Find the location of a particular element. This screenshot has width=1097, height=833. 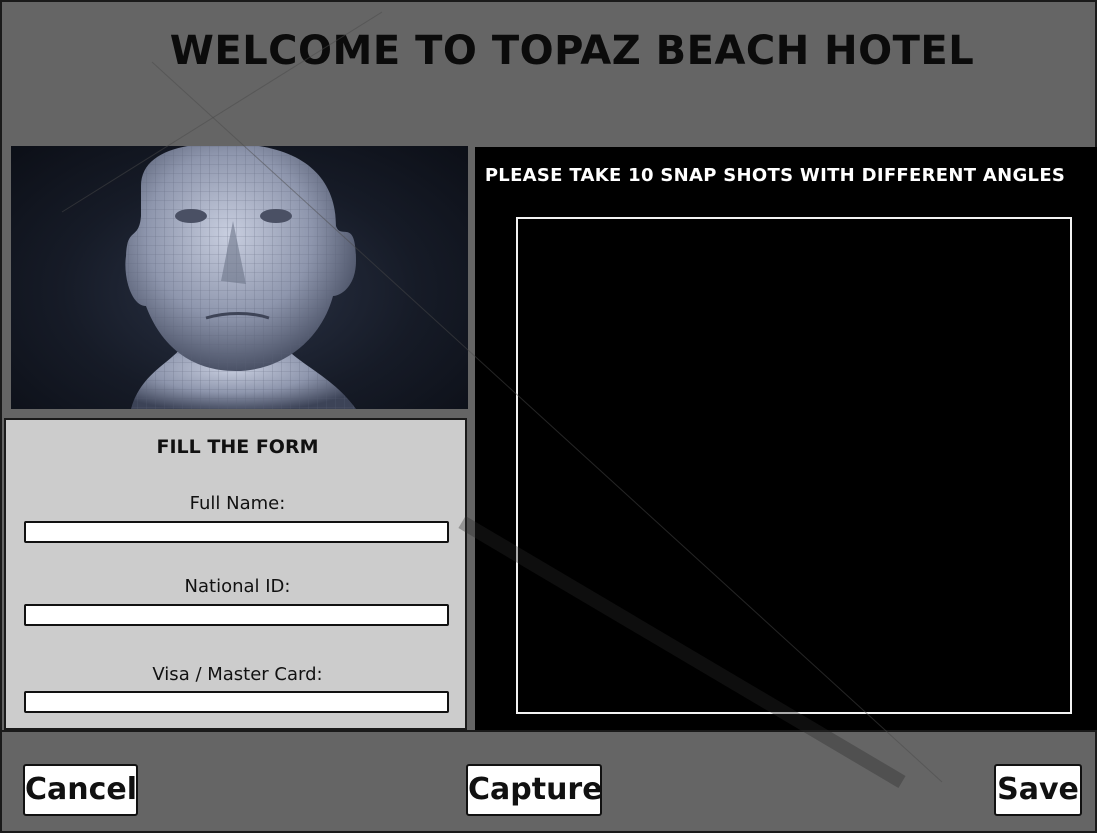

footer-divider is located at coordinates (549, 731).